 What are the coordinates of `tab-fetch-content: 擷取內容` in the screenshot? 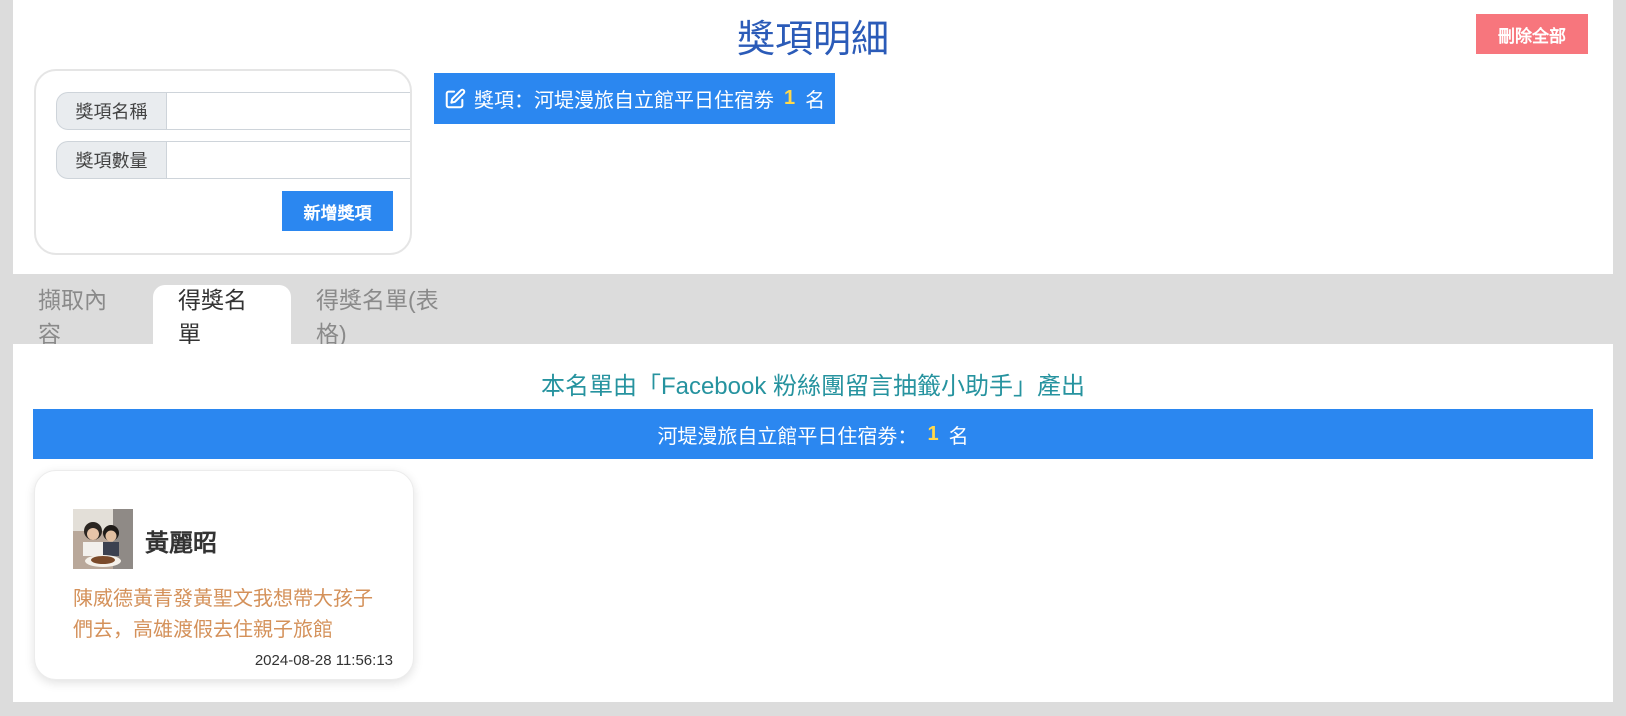 It's located at (83, 316).